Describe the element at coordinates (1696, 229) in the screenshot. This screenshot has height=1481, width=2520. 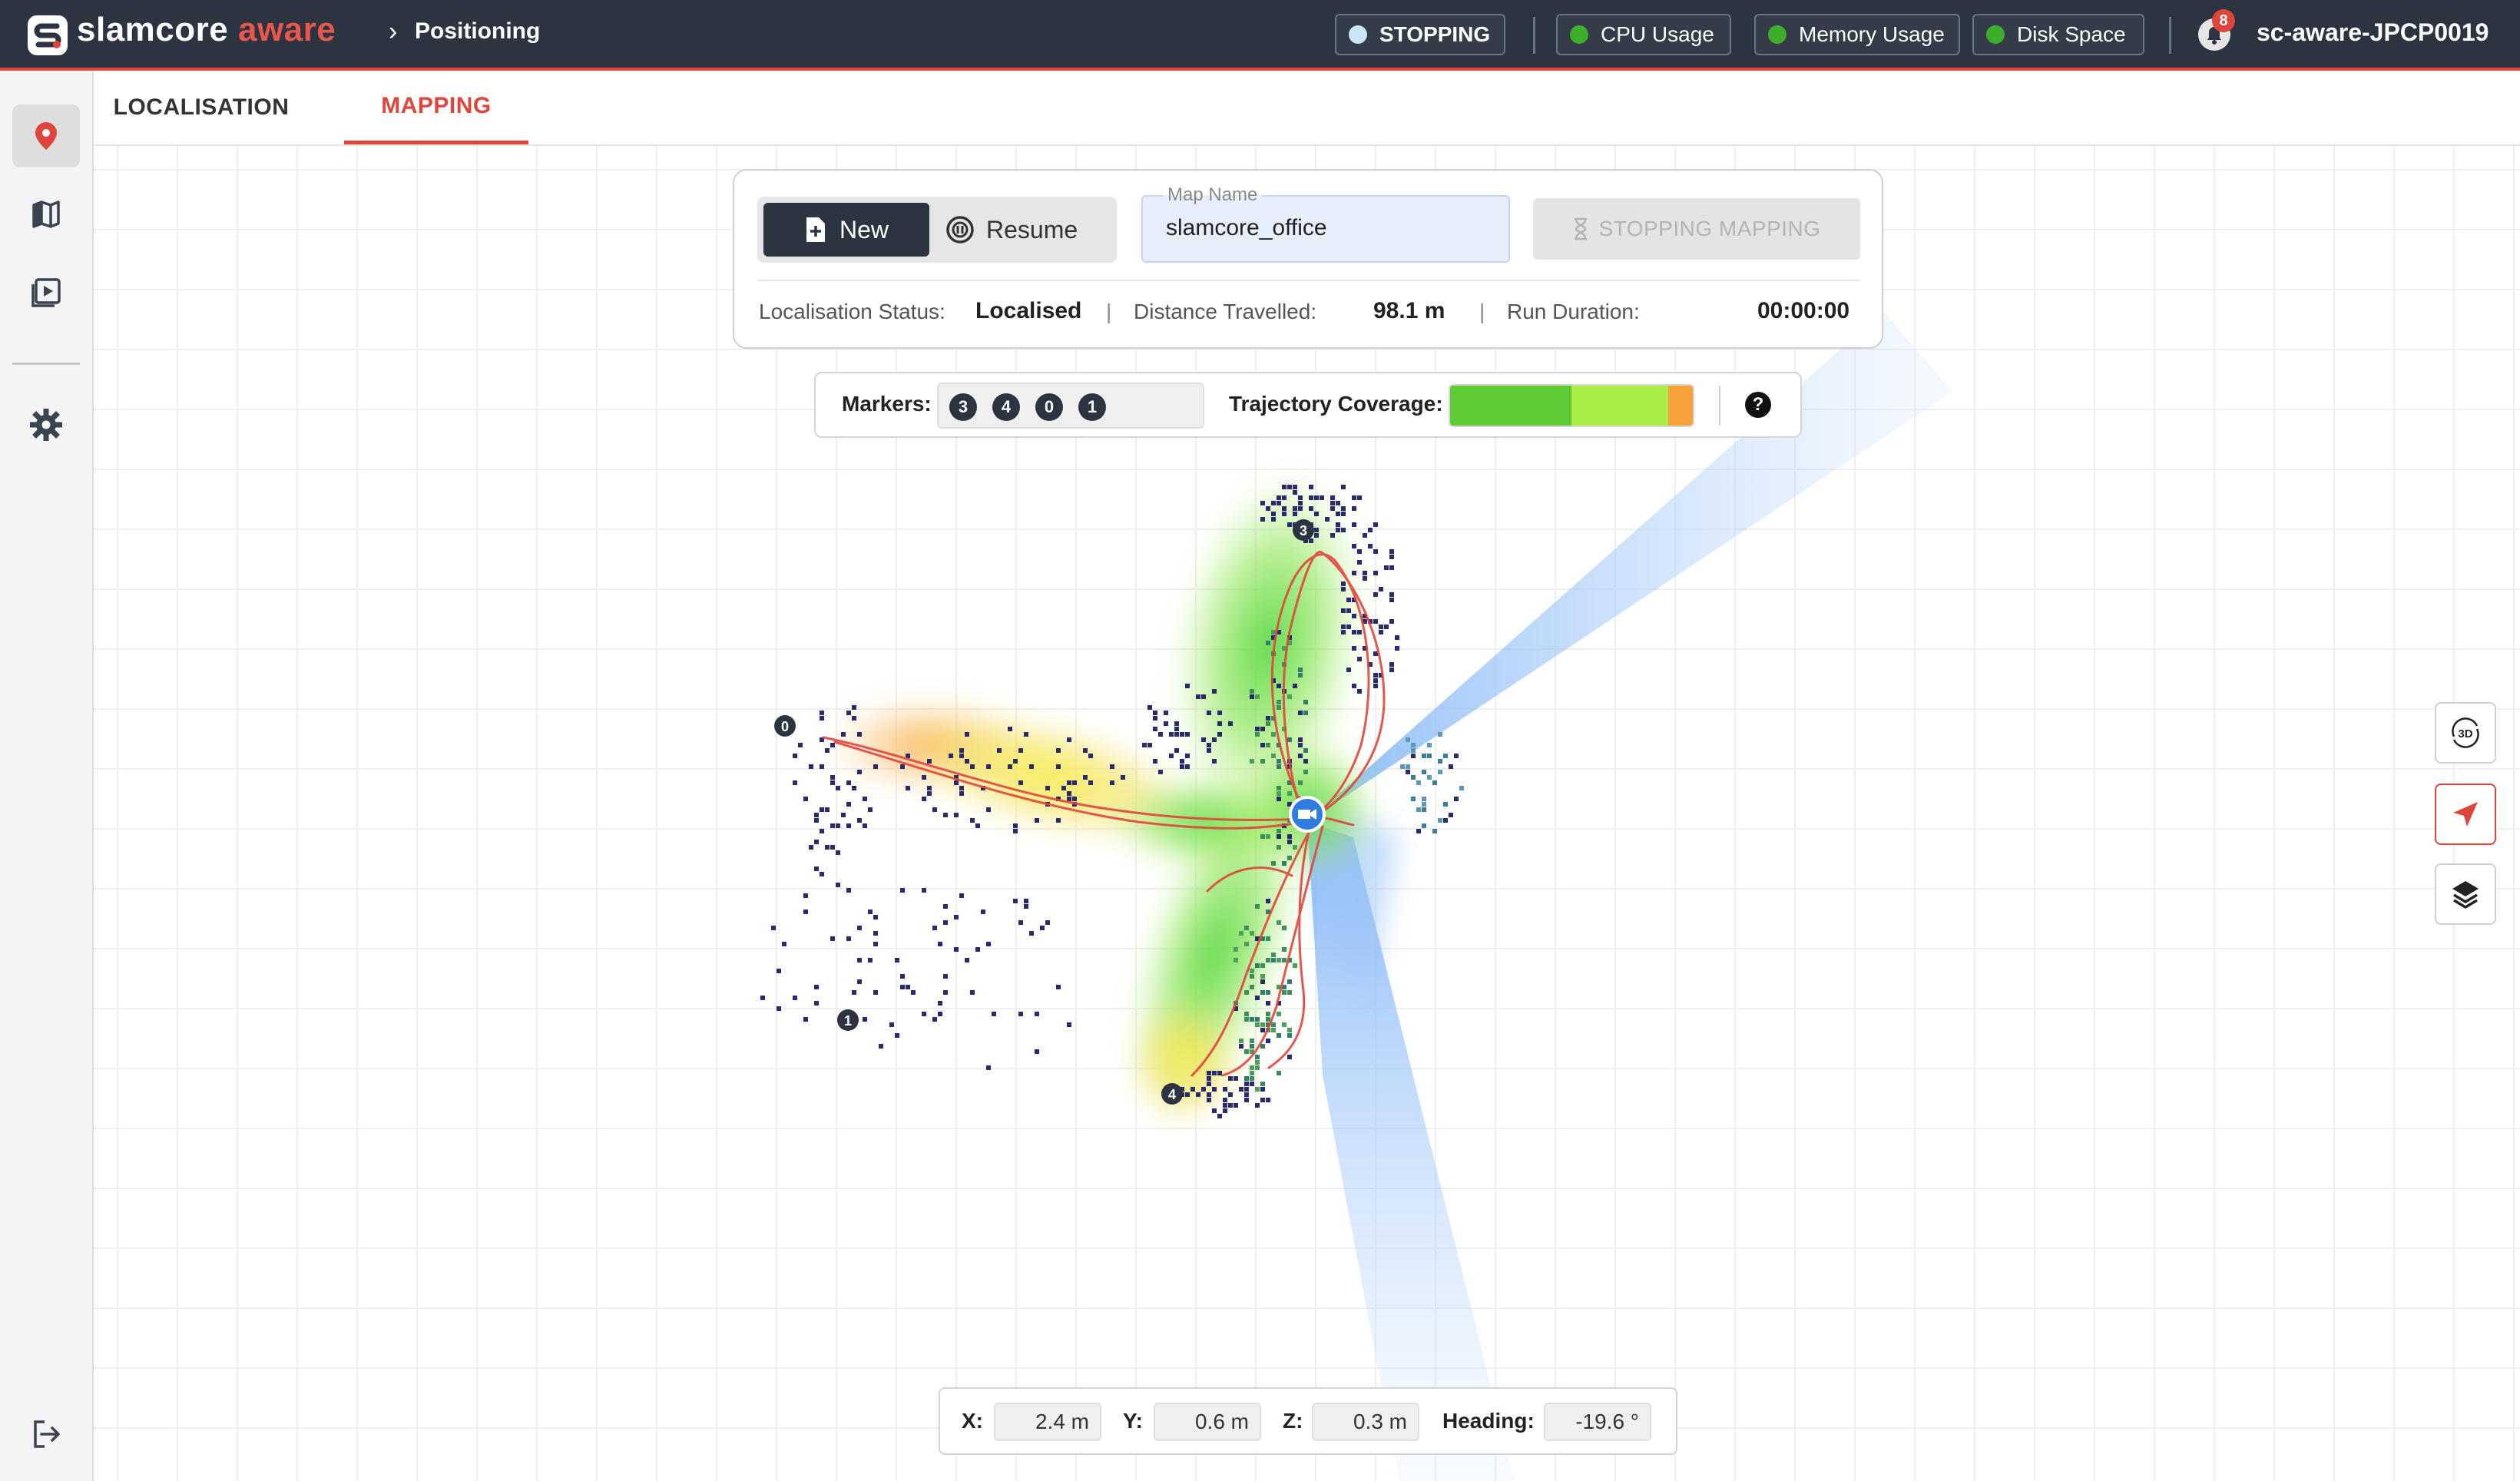
I see `stop-mapping-button: STOPPING MAPPING` at that location.